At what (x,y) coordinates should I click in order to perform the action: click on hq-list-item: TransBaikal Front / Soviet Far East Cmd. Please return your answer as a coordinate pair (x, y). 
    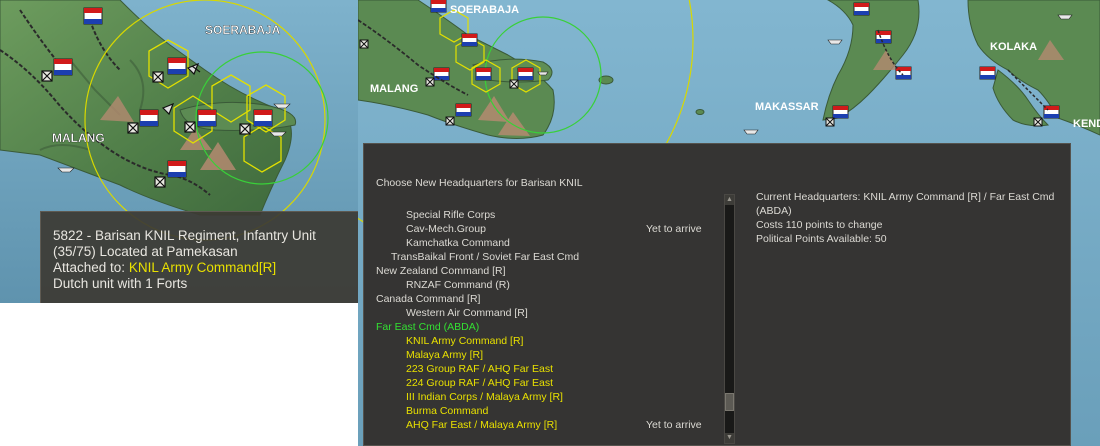
    Looking at the image, I should click on (541, 257).